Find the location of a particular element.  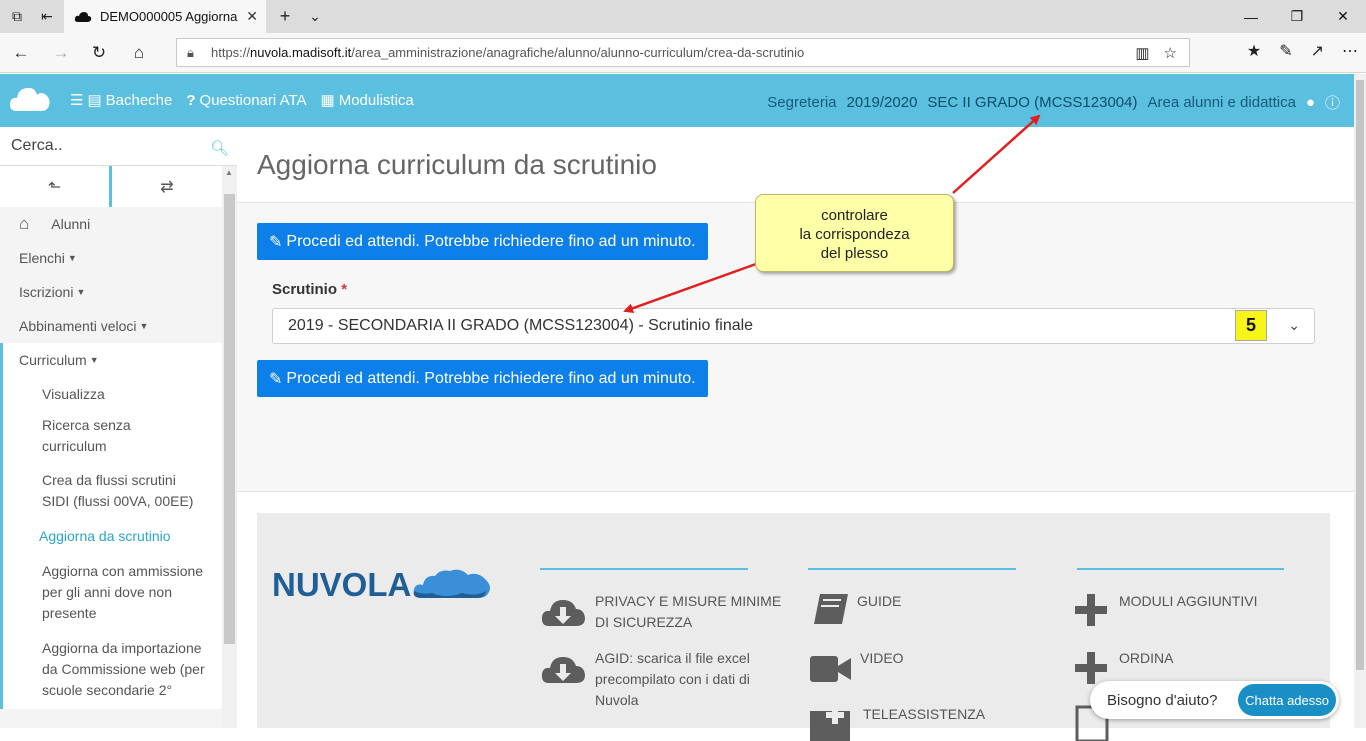

new-tab-icon: + is located at coordinates (285, 16).